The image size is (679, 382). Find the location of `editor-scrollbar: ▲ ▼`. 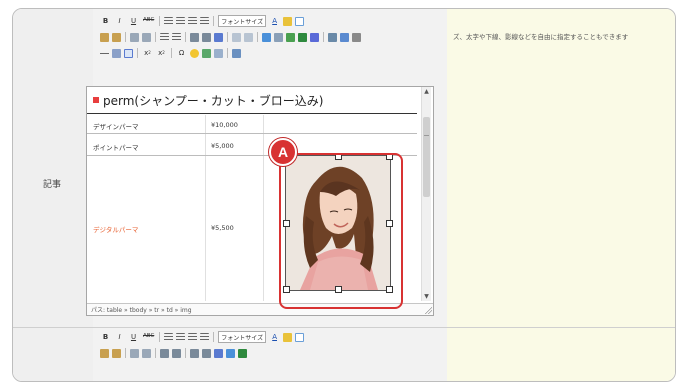

editor-scrollbar: ▲ ▼ is located at coordinates (426, 194).